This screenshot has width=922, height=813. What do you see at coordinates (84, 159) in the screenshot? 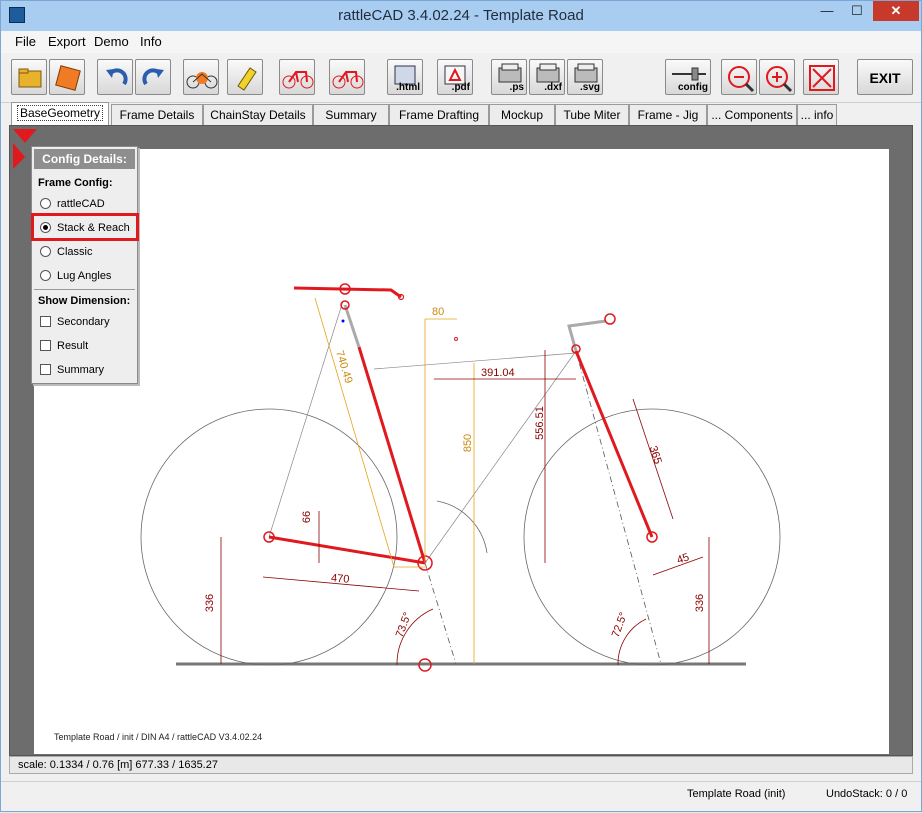
I see `config-panel-title: Config Details:` at bounding box center [84, 159].